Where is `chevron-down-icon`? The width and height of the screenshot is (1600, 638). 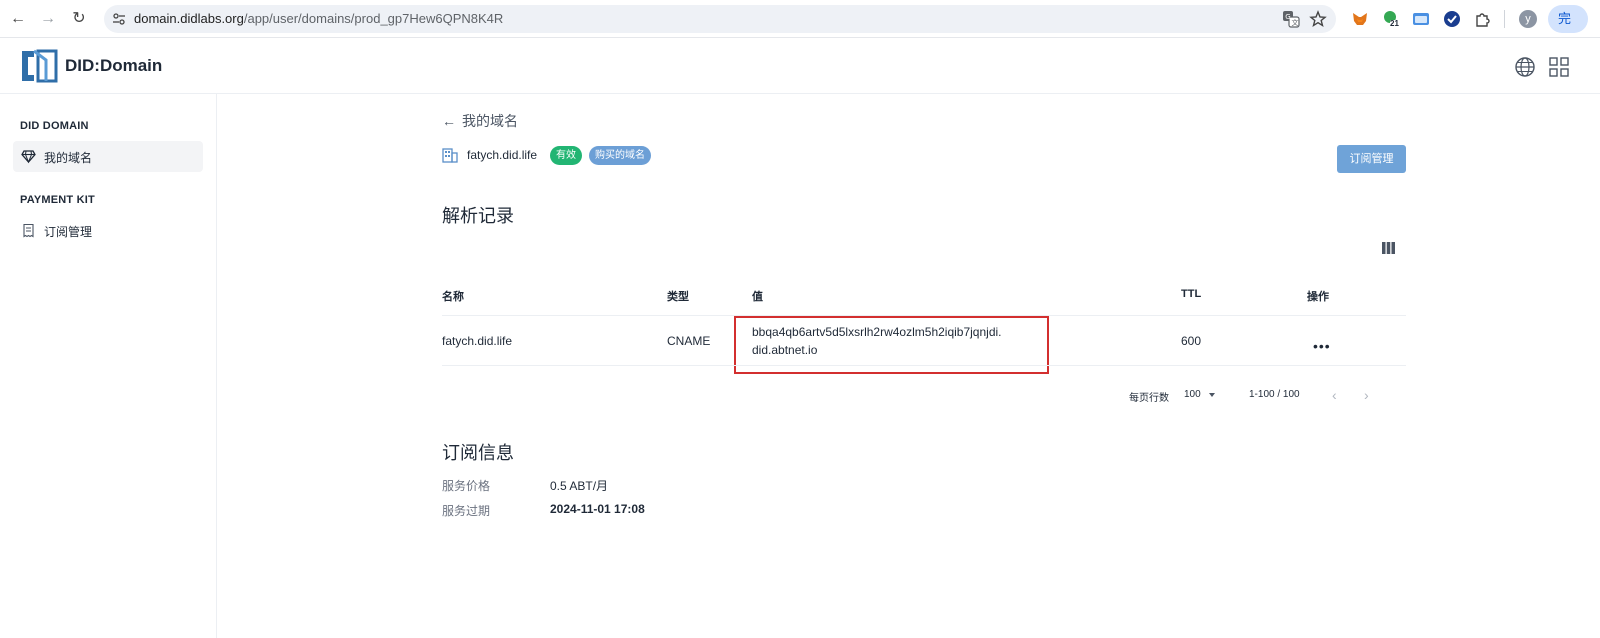 chevron-down-icon is located at coordinates (1212, 395).